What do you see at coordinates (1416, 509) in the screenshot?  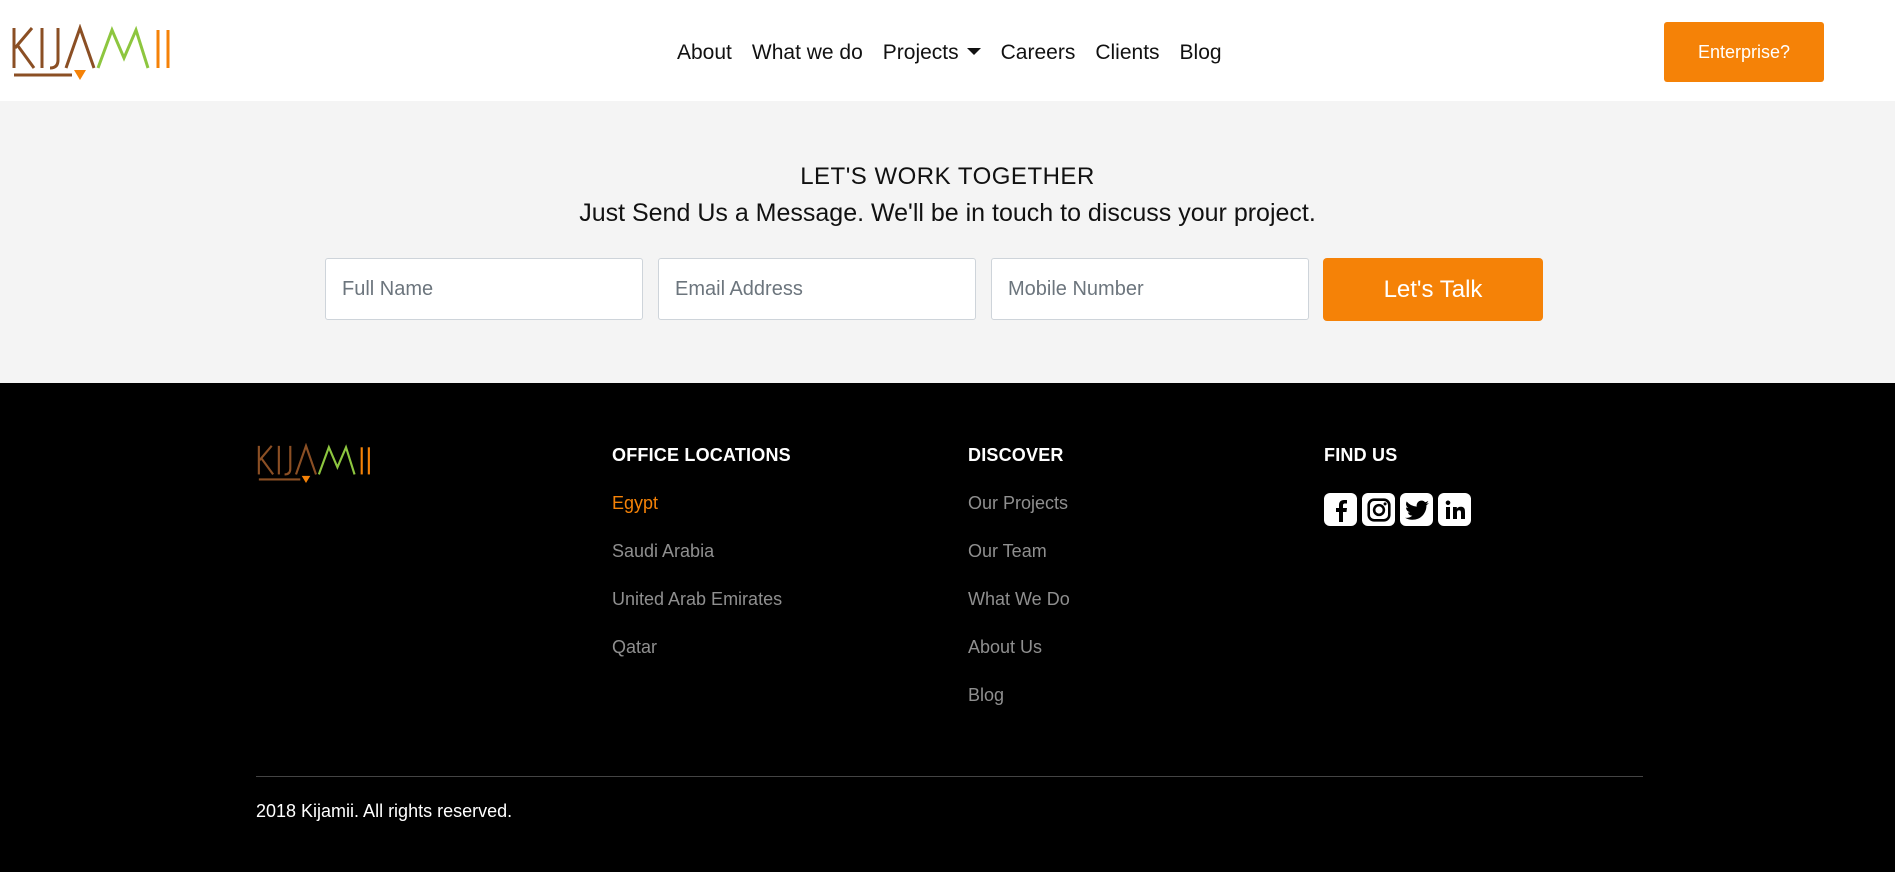 I see `twitter-icon` at bounding box center [1416, 509].